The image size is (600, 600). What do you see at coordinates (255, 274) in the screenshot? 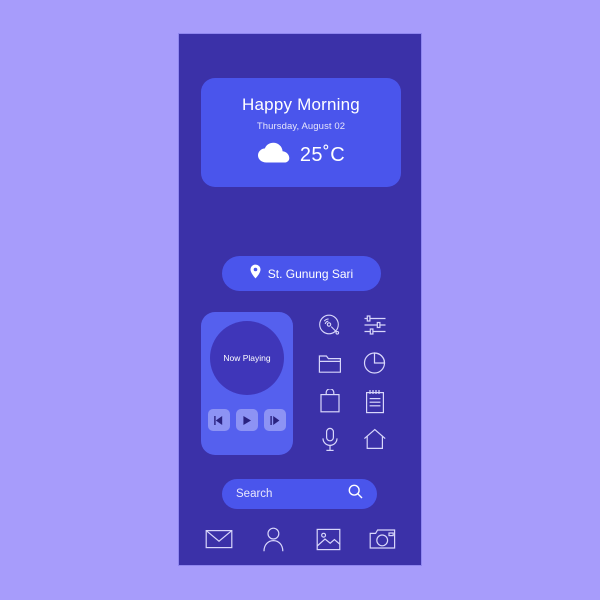
I see `map-pin-icon` at bounding box center [255, 274].